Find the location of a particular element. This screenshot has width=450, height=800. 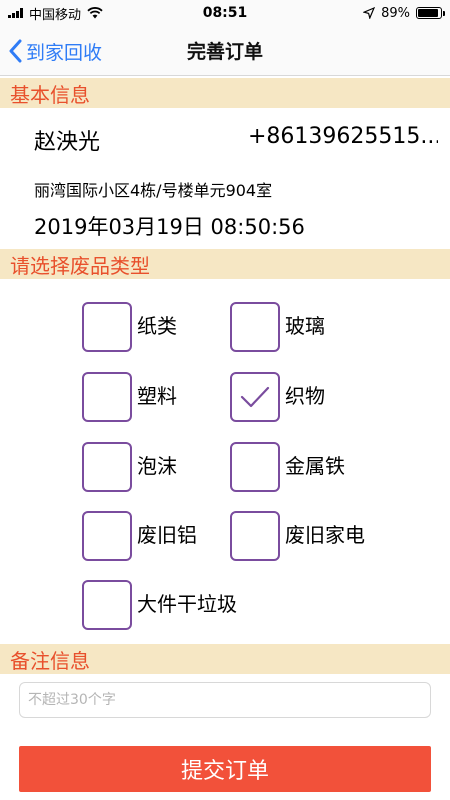

battery-percent: 89% is located at coordinates (395, 13).